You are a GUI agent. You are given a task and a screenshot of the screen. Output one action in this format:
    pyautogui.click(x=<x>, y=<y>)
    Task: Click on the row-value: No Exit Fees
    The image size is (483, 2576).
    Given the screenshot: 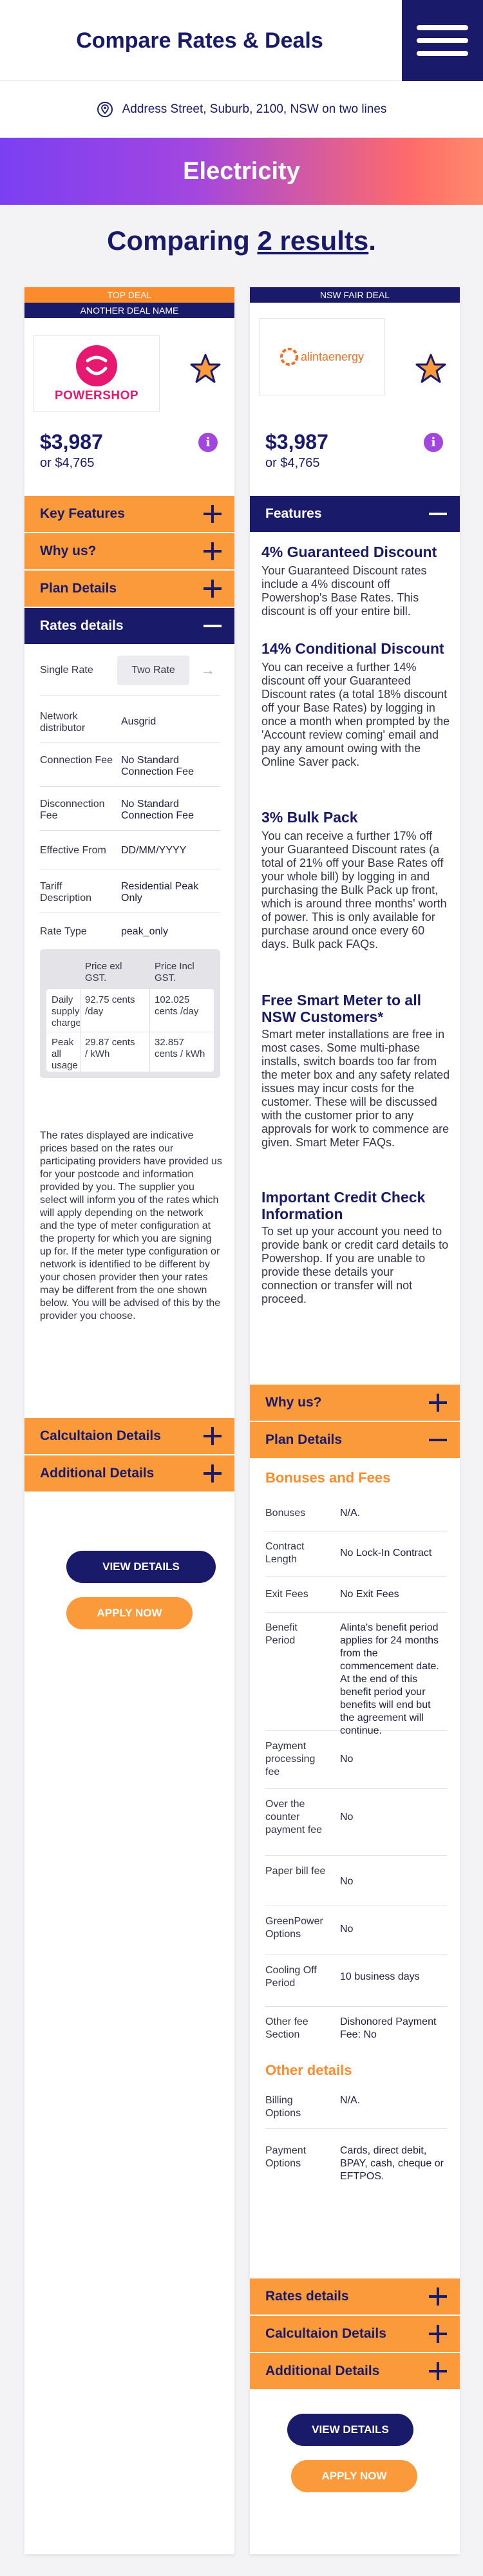 What is the action you would take?
    pyautogui.click(x=369, y=1595)
    